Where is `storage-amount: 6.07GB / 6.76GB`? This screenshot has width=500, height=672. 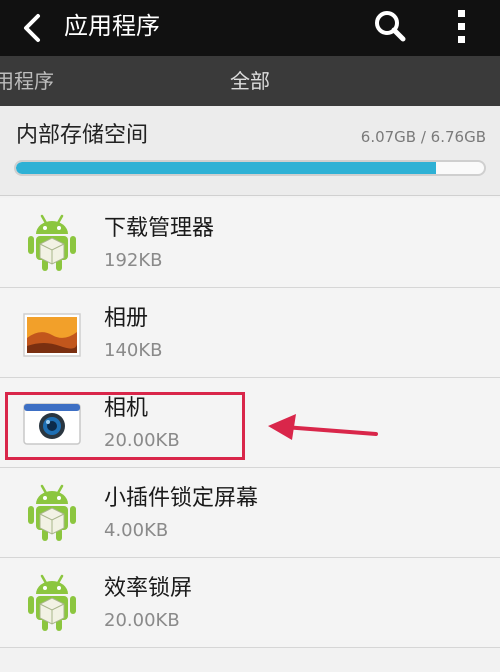
storage-amount: 6.07GB / 6.76GB is located at coordinates (423, 137).